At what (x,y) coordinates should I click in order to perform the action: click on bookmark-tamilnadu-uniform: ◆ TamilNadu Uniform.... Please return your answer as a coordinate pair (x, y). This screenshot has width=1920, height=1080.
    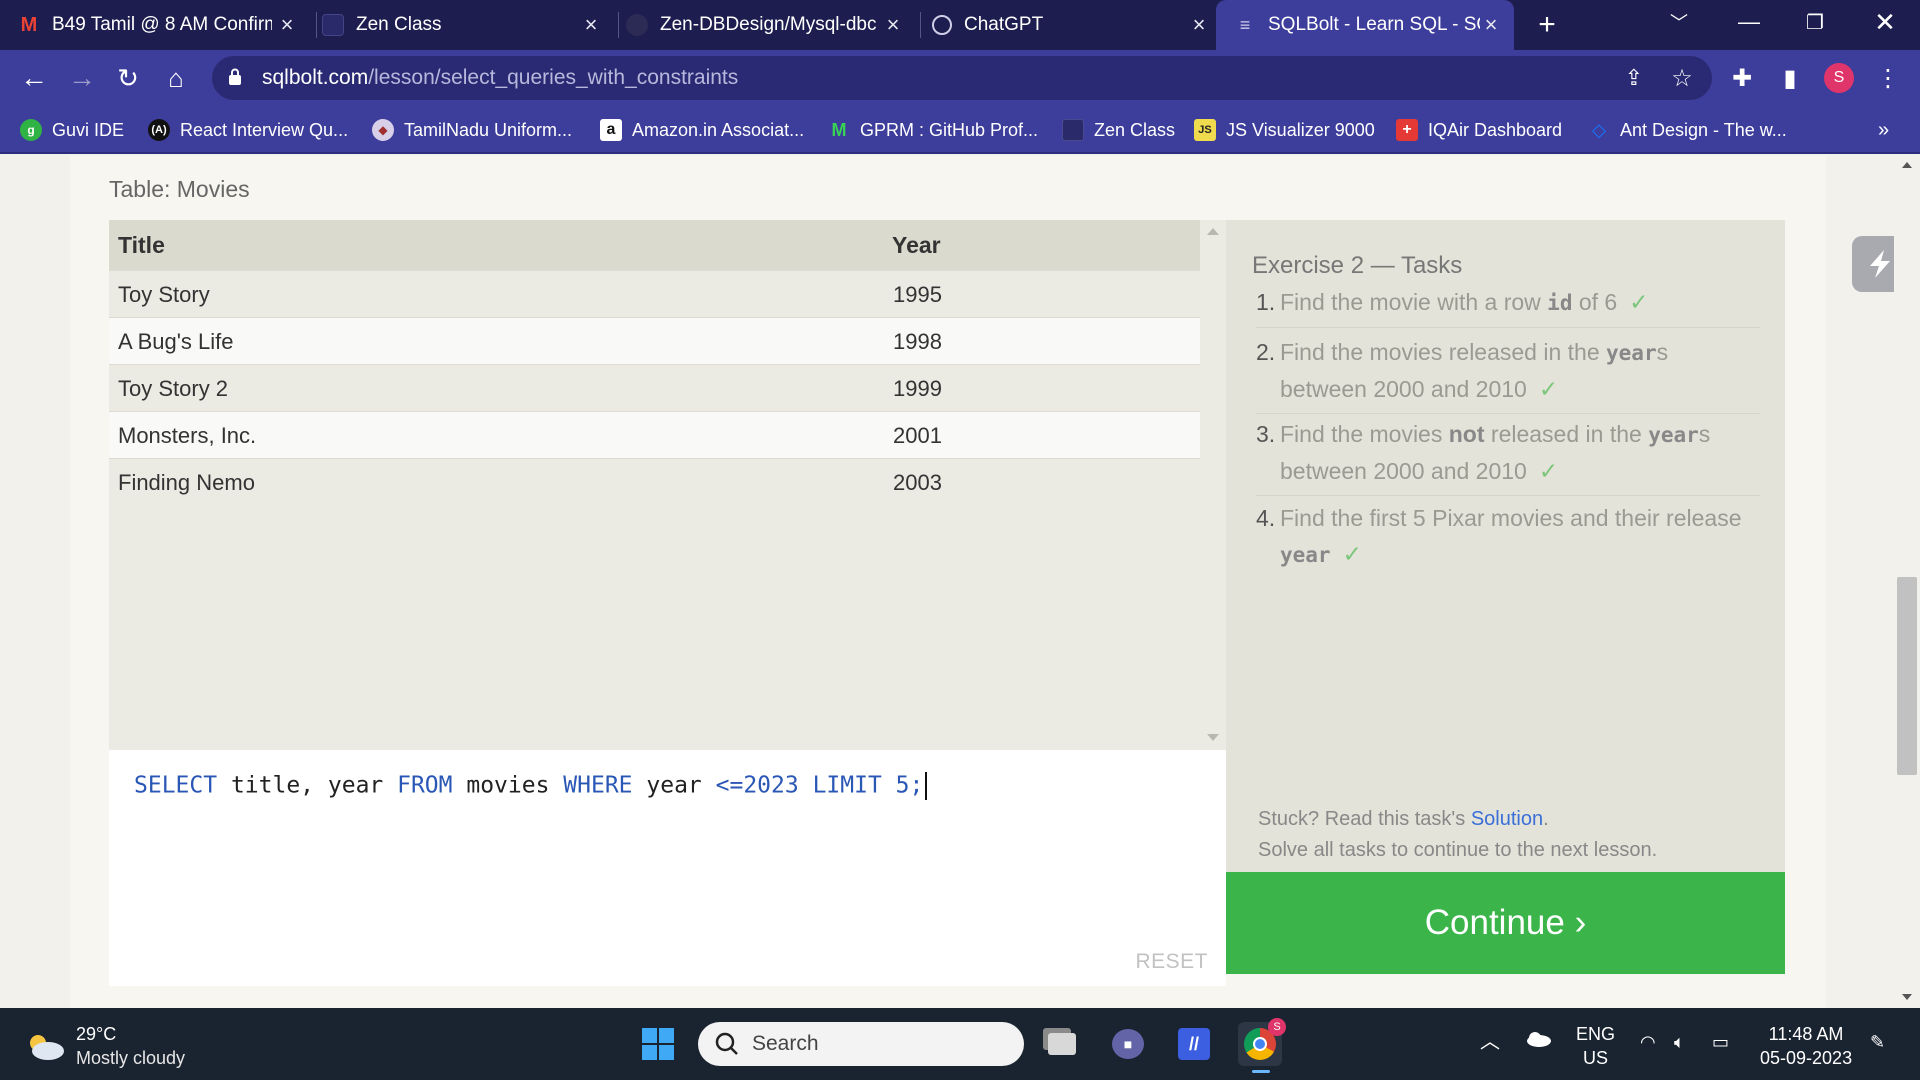
    Looking at the image, I should click on (472, 130).